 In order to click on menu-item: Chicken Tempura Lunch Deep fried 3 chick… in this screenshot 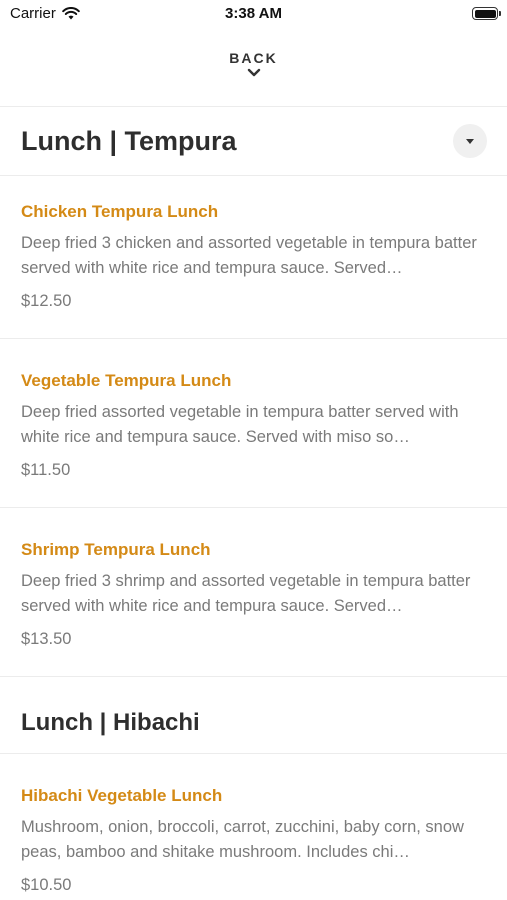, I will do `click(254, 256)`.